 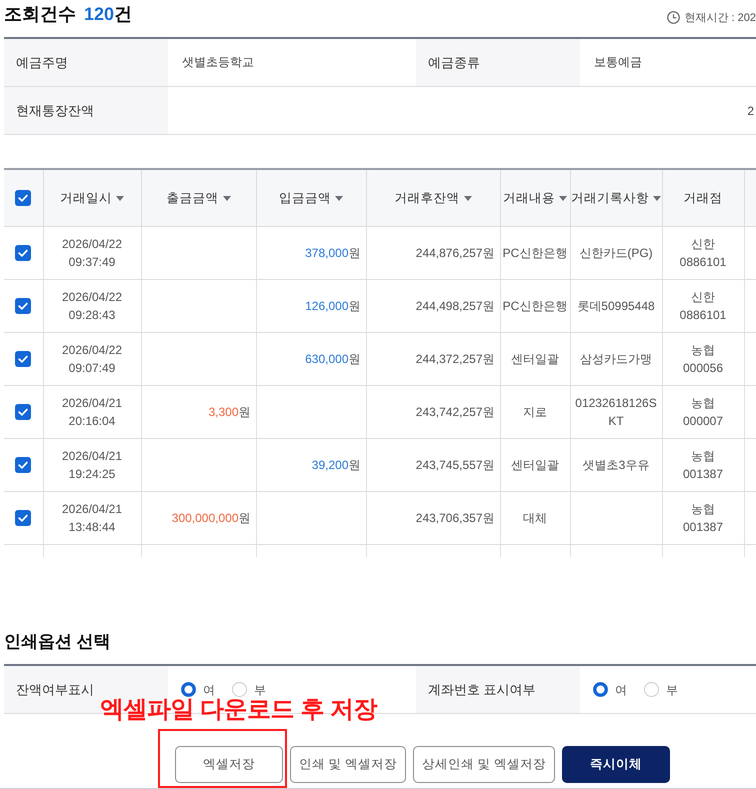 I want to click on column-header: 거래점, so click(x=703, y=198).